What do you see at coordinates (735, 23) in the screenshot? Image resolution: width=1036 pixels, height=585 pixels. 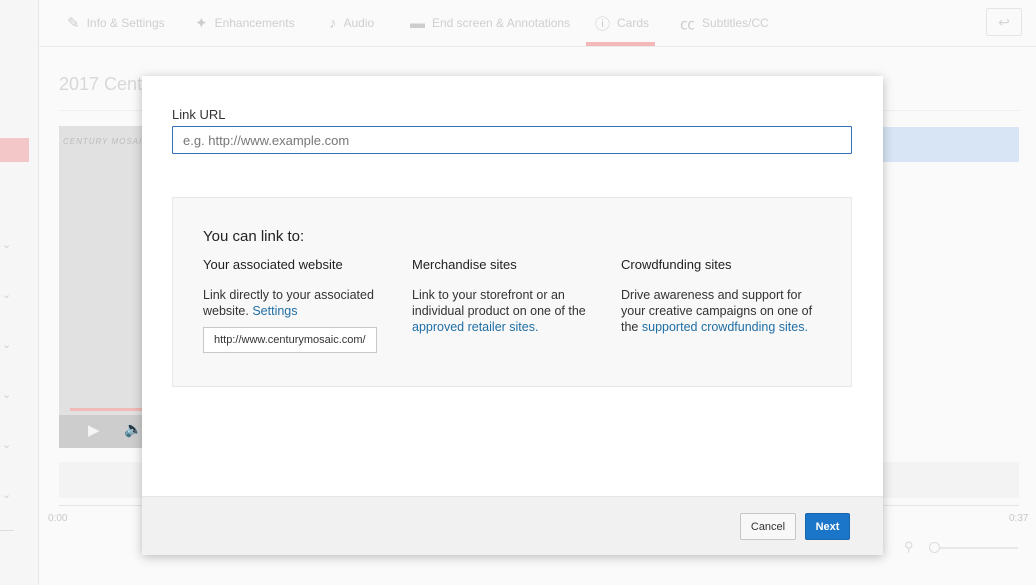 I see `tab-label: Subtitles/CC` at bounding box center [735, 23].